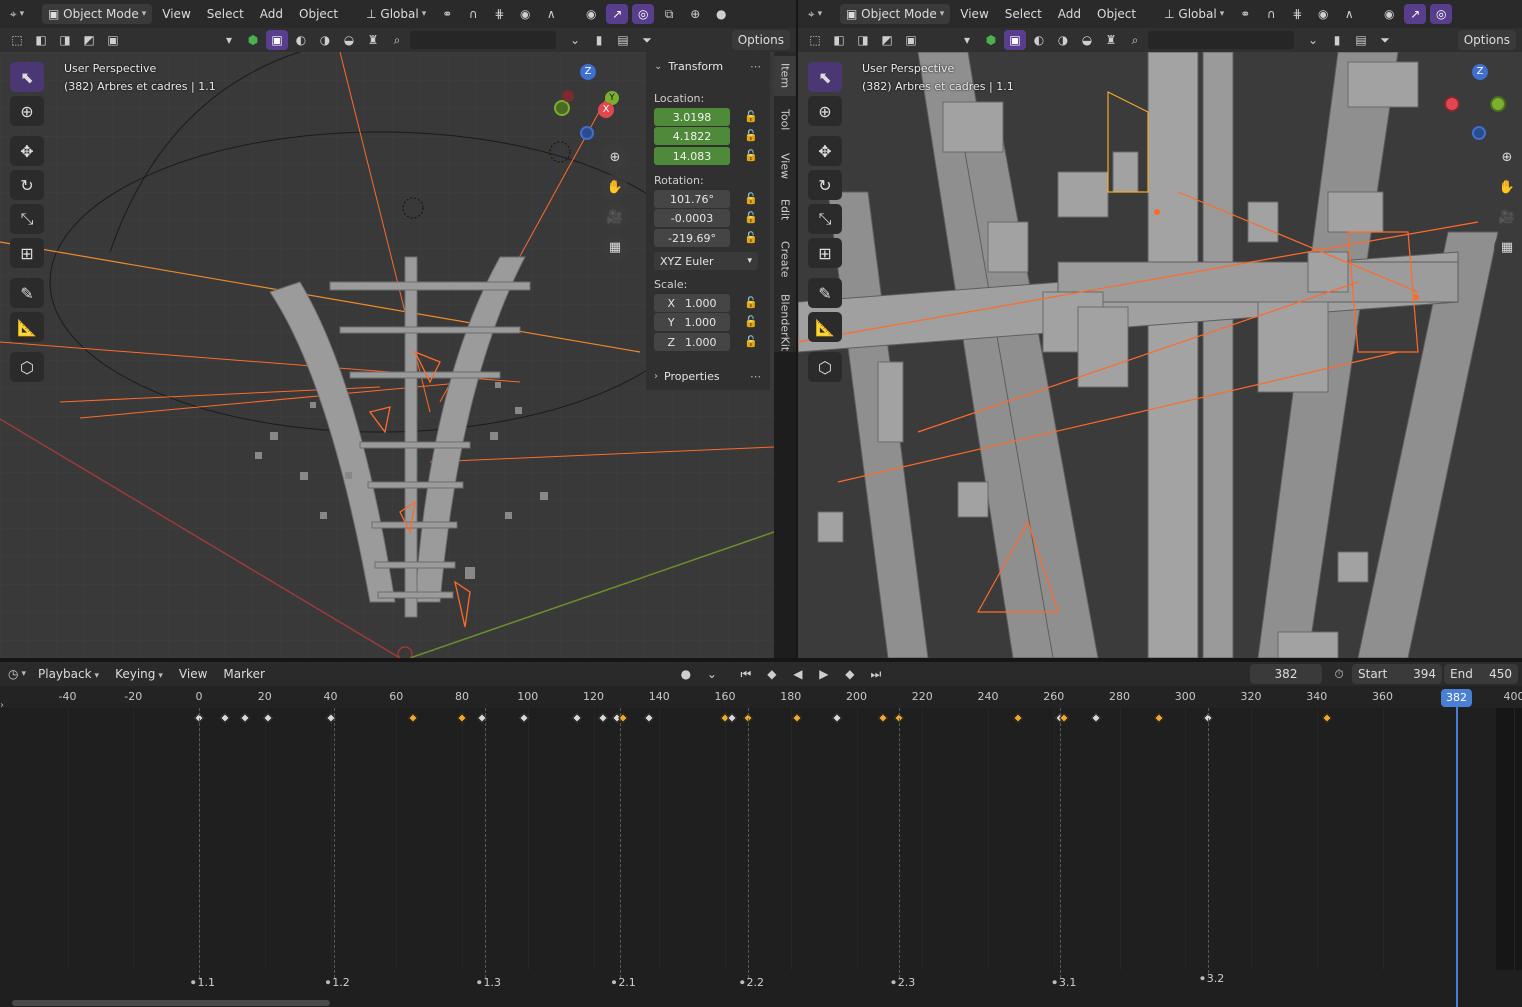  I want to click on mode-dropdown: ▣ Object Mode ▾, so click(895, 14).